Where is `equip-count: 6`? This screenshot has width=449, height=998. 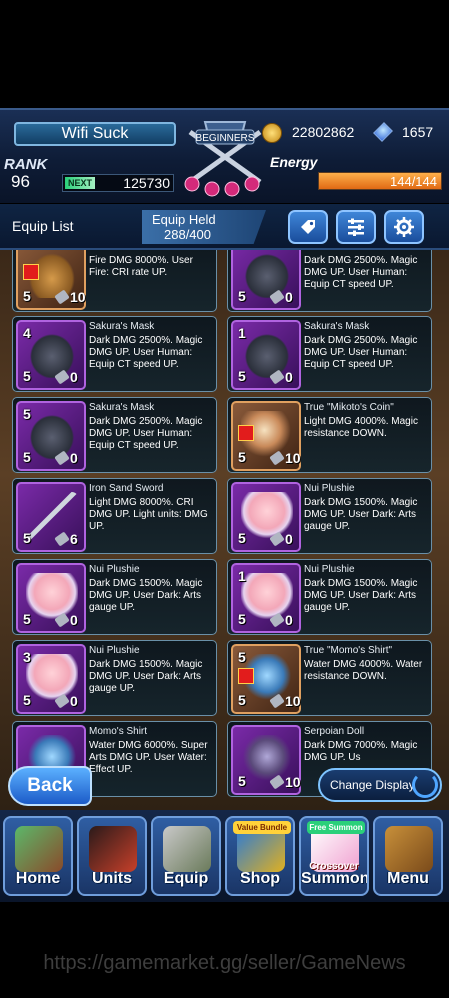 equip-count: 6 is located at coordinates (74, 539).